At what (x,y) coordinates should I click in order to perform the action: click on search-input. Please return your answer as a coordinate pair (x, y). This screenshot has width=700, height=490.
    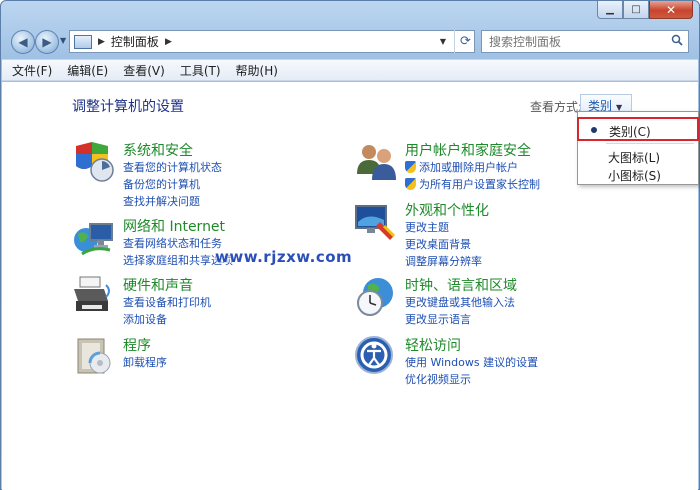
    Looking at the image, I should click on (574, 41).